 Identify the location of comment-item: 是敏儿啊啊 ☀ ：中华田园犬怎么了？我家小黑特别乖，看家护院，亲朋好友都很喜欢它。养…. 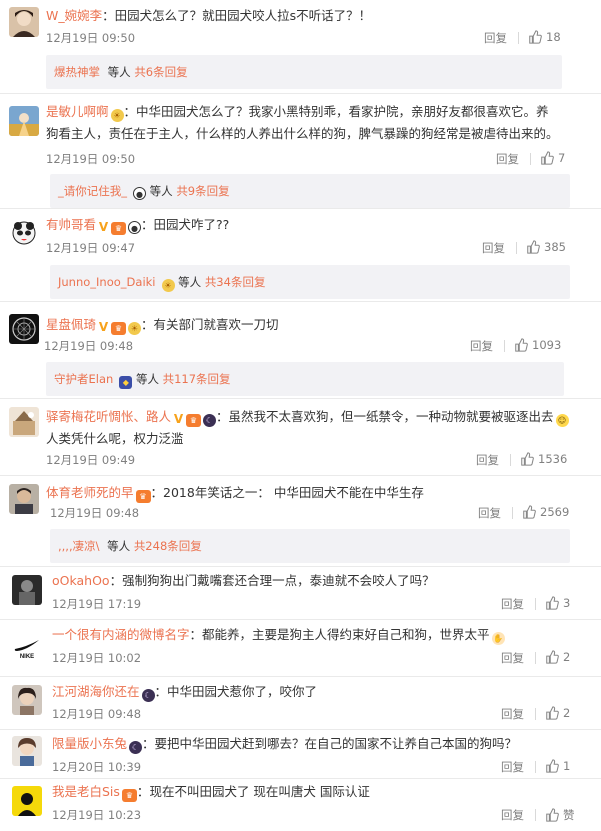
(300, 151).